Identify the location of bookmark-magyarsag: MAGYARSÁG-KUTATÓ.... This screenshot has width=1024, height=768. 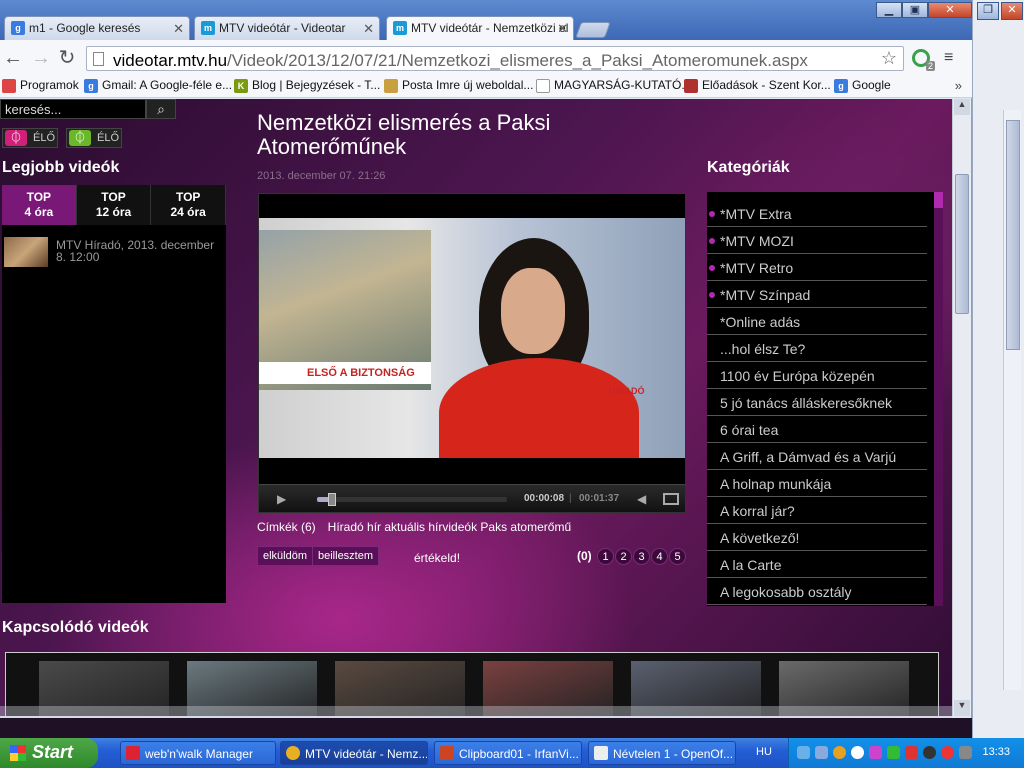
(613, 85).